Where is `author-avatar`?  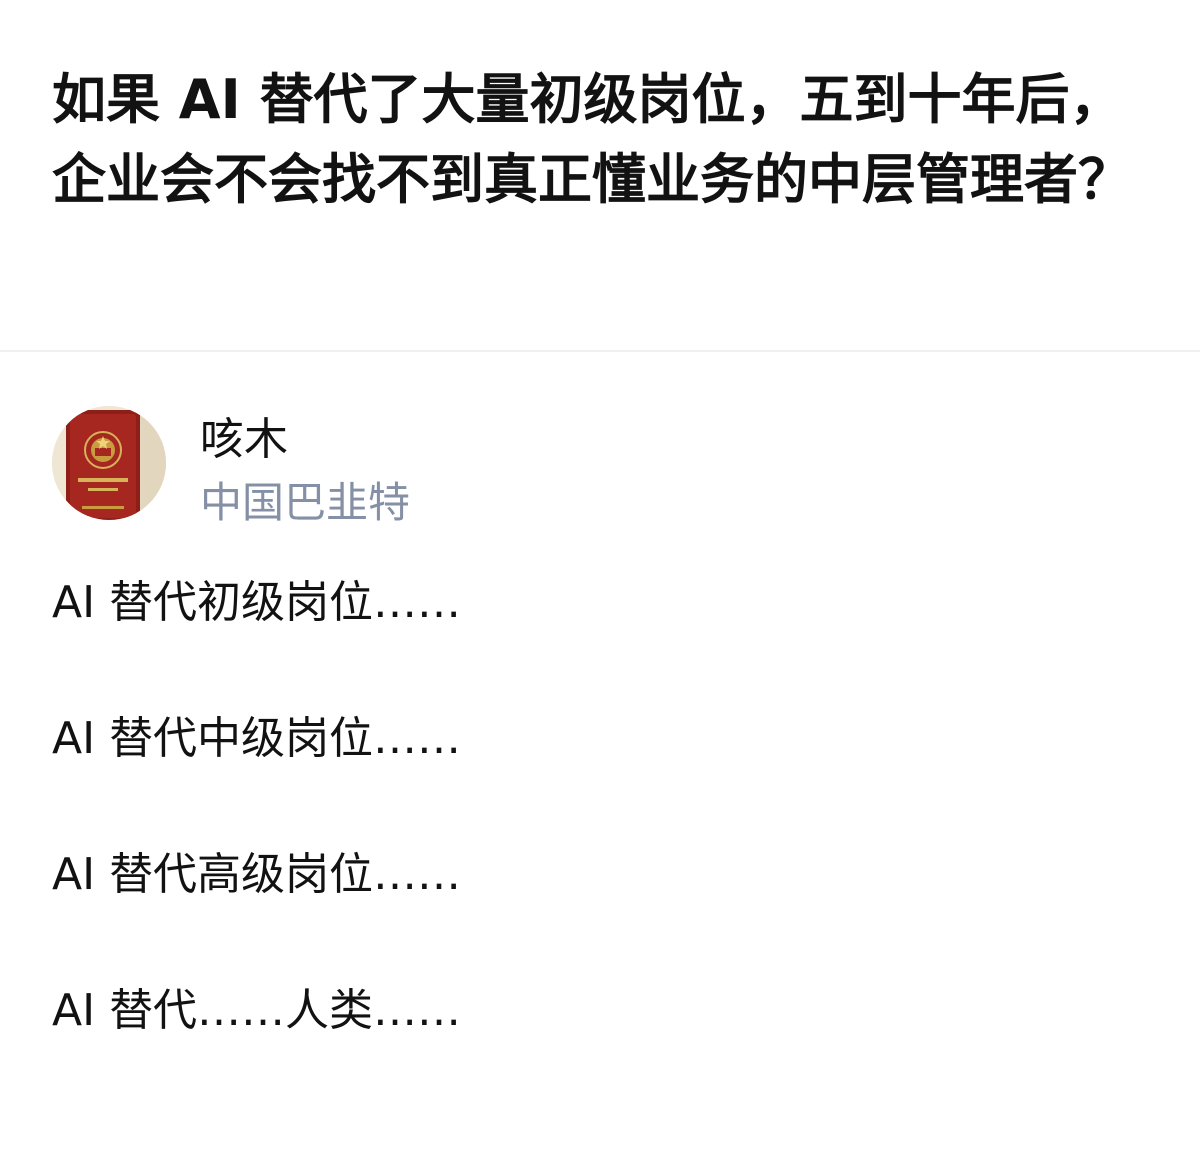
author-avatar is located at coordinates (109, 463).